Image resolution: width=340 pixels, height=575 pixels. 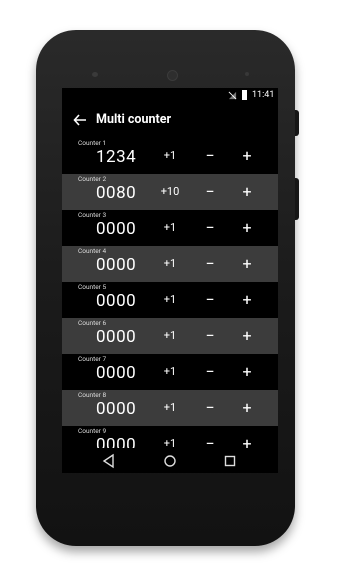 I want to click on counter-label: Counter 2, so click(x=92, y=179).